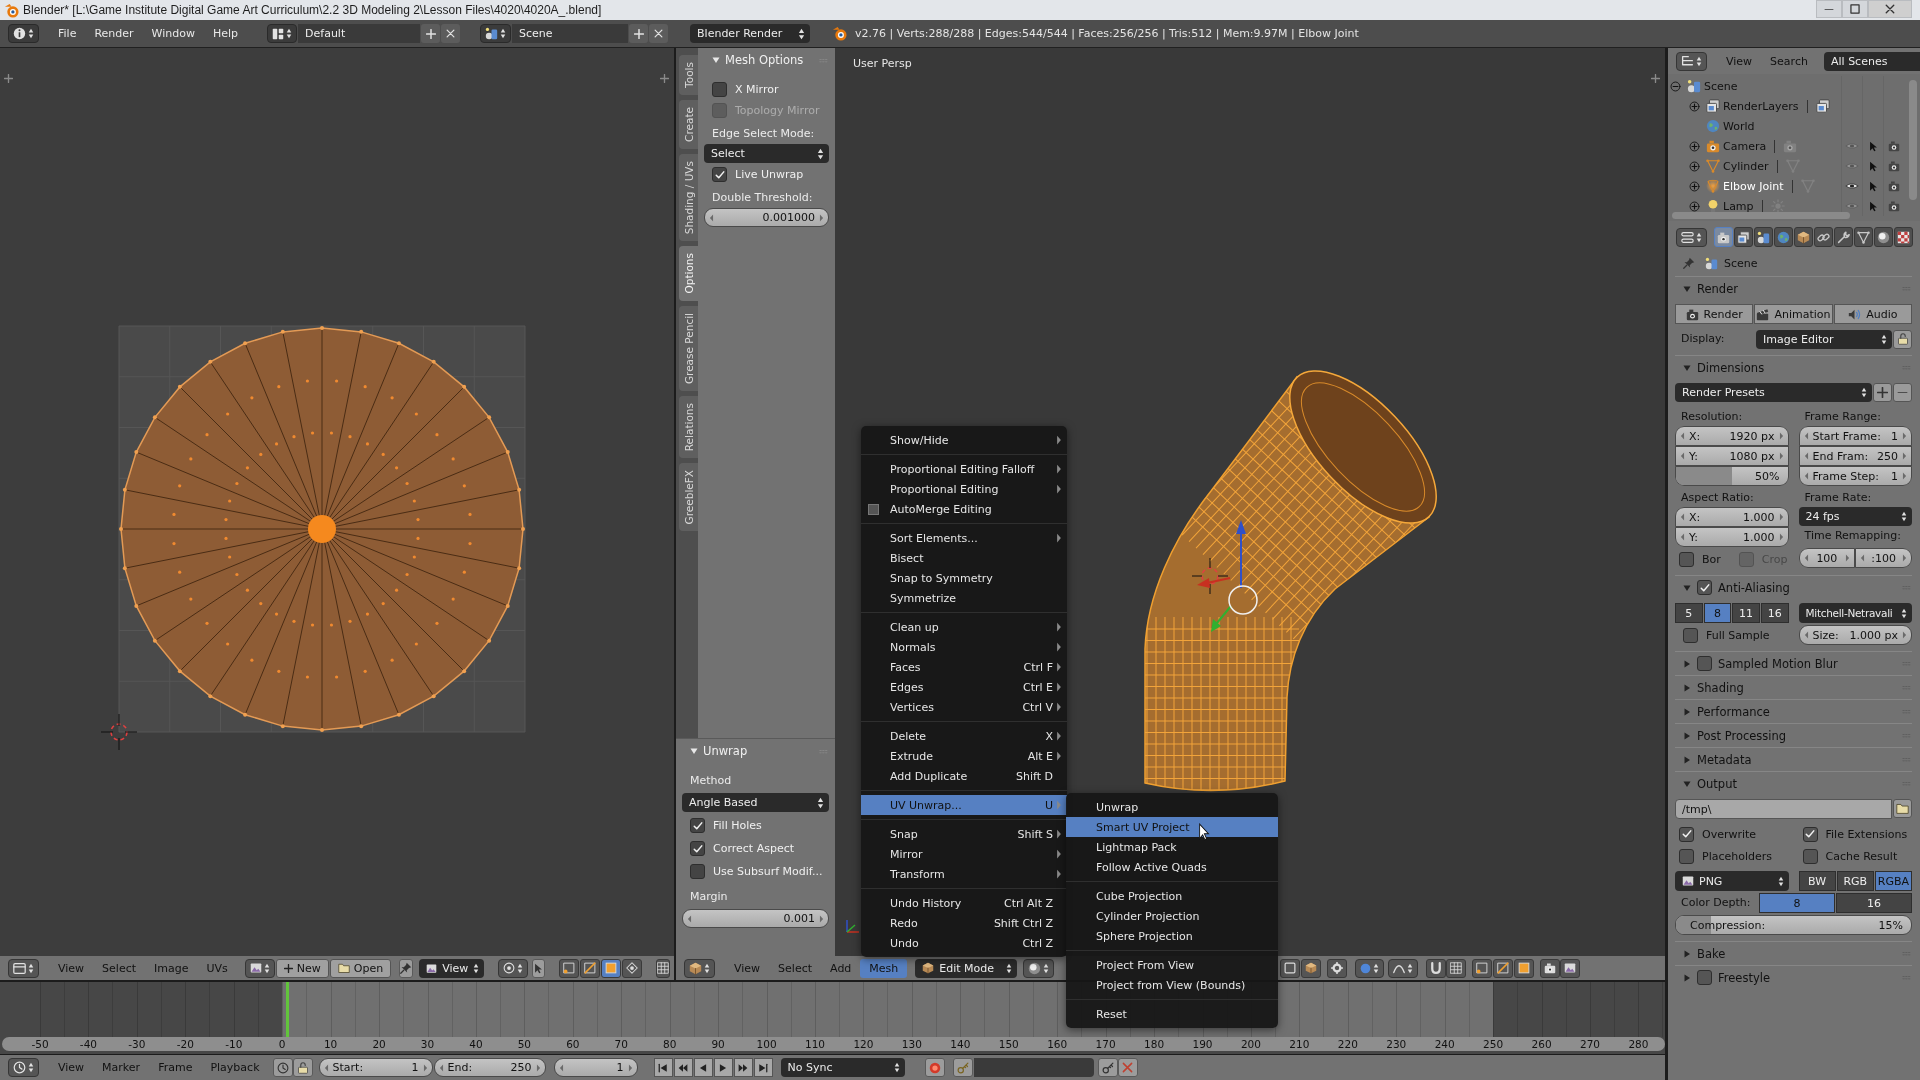 The height and width of the screenshot is (1080, 1920). I want to click on panel-header: Render, so click(1793, 288).